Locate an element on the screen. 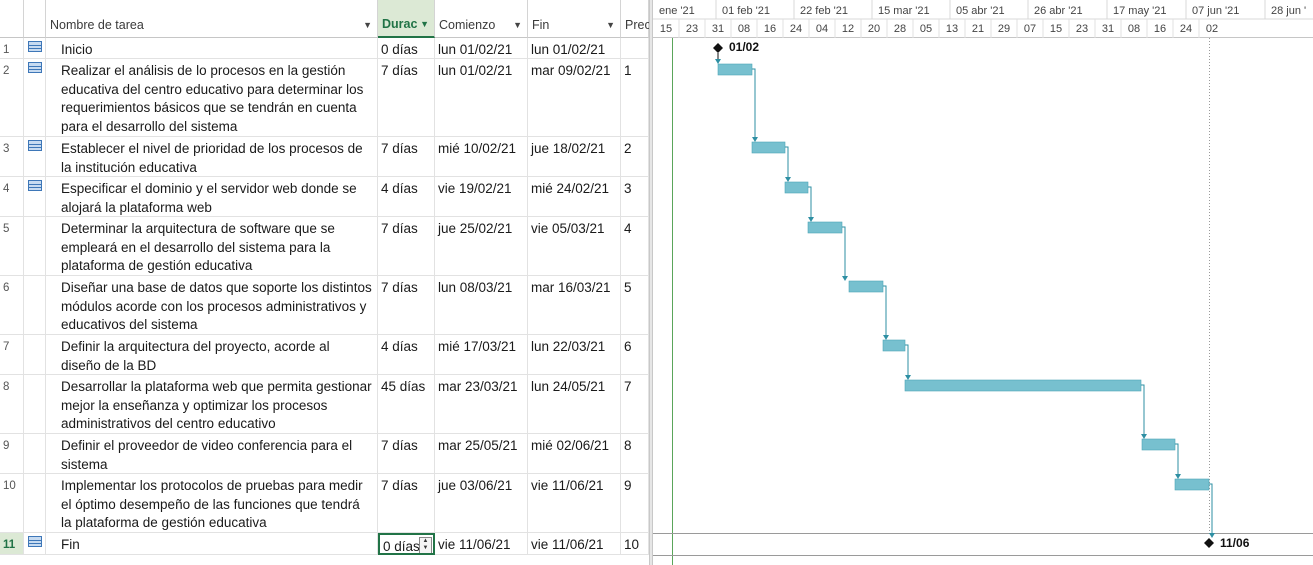 The width and height of the screenshot is (1313, 565). column-header-duration: Durac ▼ is located at coordinates (406, 19).